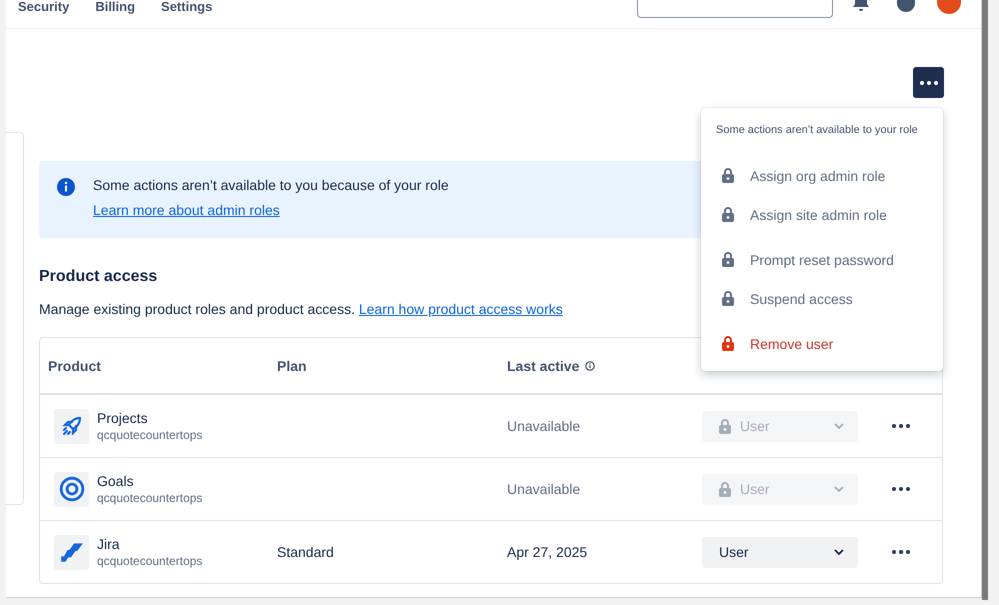 The height and width of the screenshot is (605, 999). Describe the element at coordinates (66, 187) in the screenshot. I see `info-icon` at that location.